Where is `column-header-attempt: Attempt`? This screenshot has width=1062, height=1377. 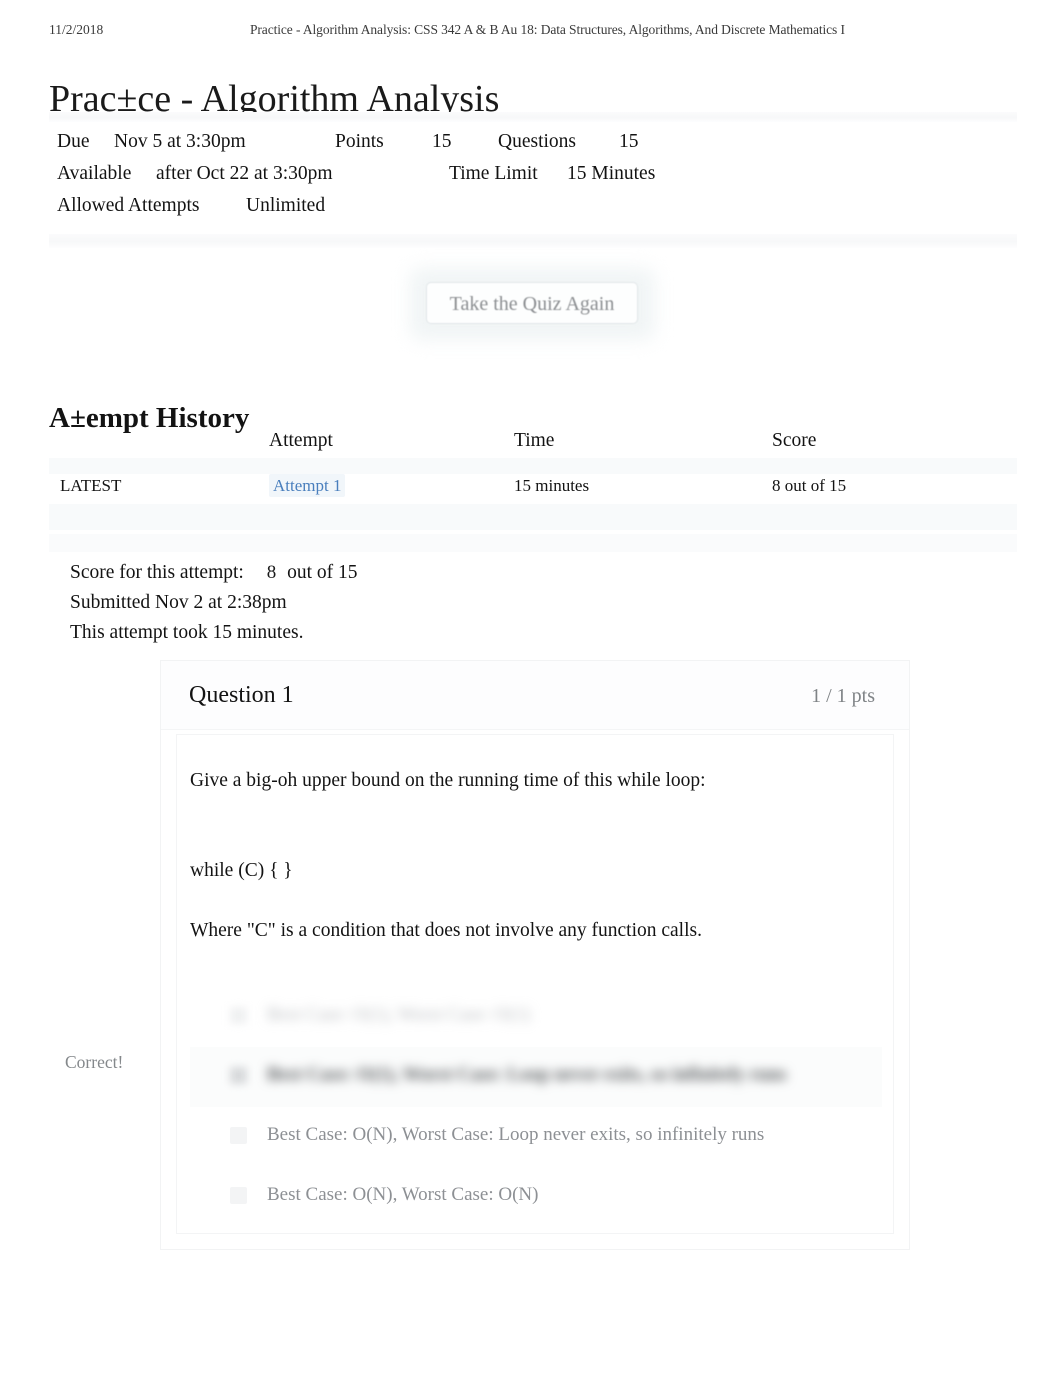
column-header-attempt: Attempt is located at coordinates (301, 440).